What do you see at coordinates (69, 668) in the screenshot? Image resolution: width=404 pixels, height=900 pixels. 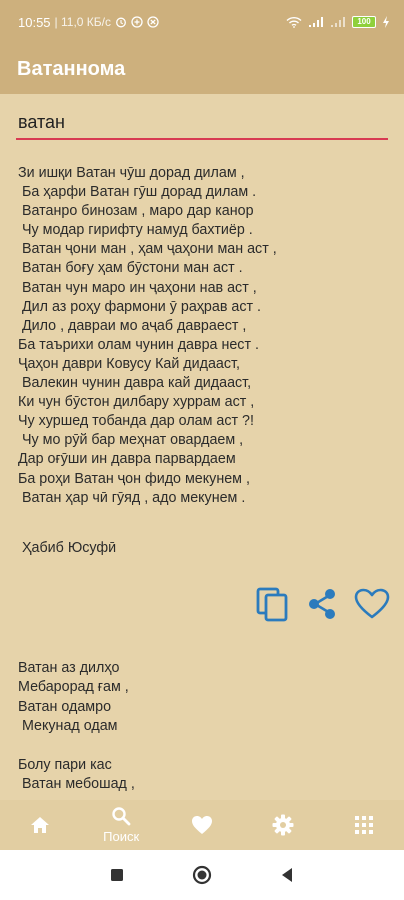 I see `poem-line: Ватан аз дилҳо` at bounding box center [69, 668].